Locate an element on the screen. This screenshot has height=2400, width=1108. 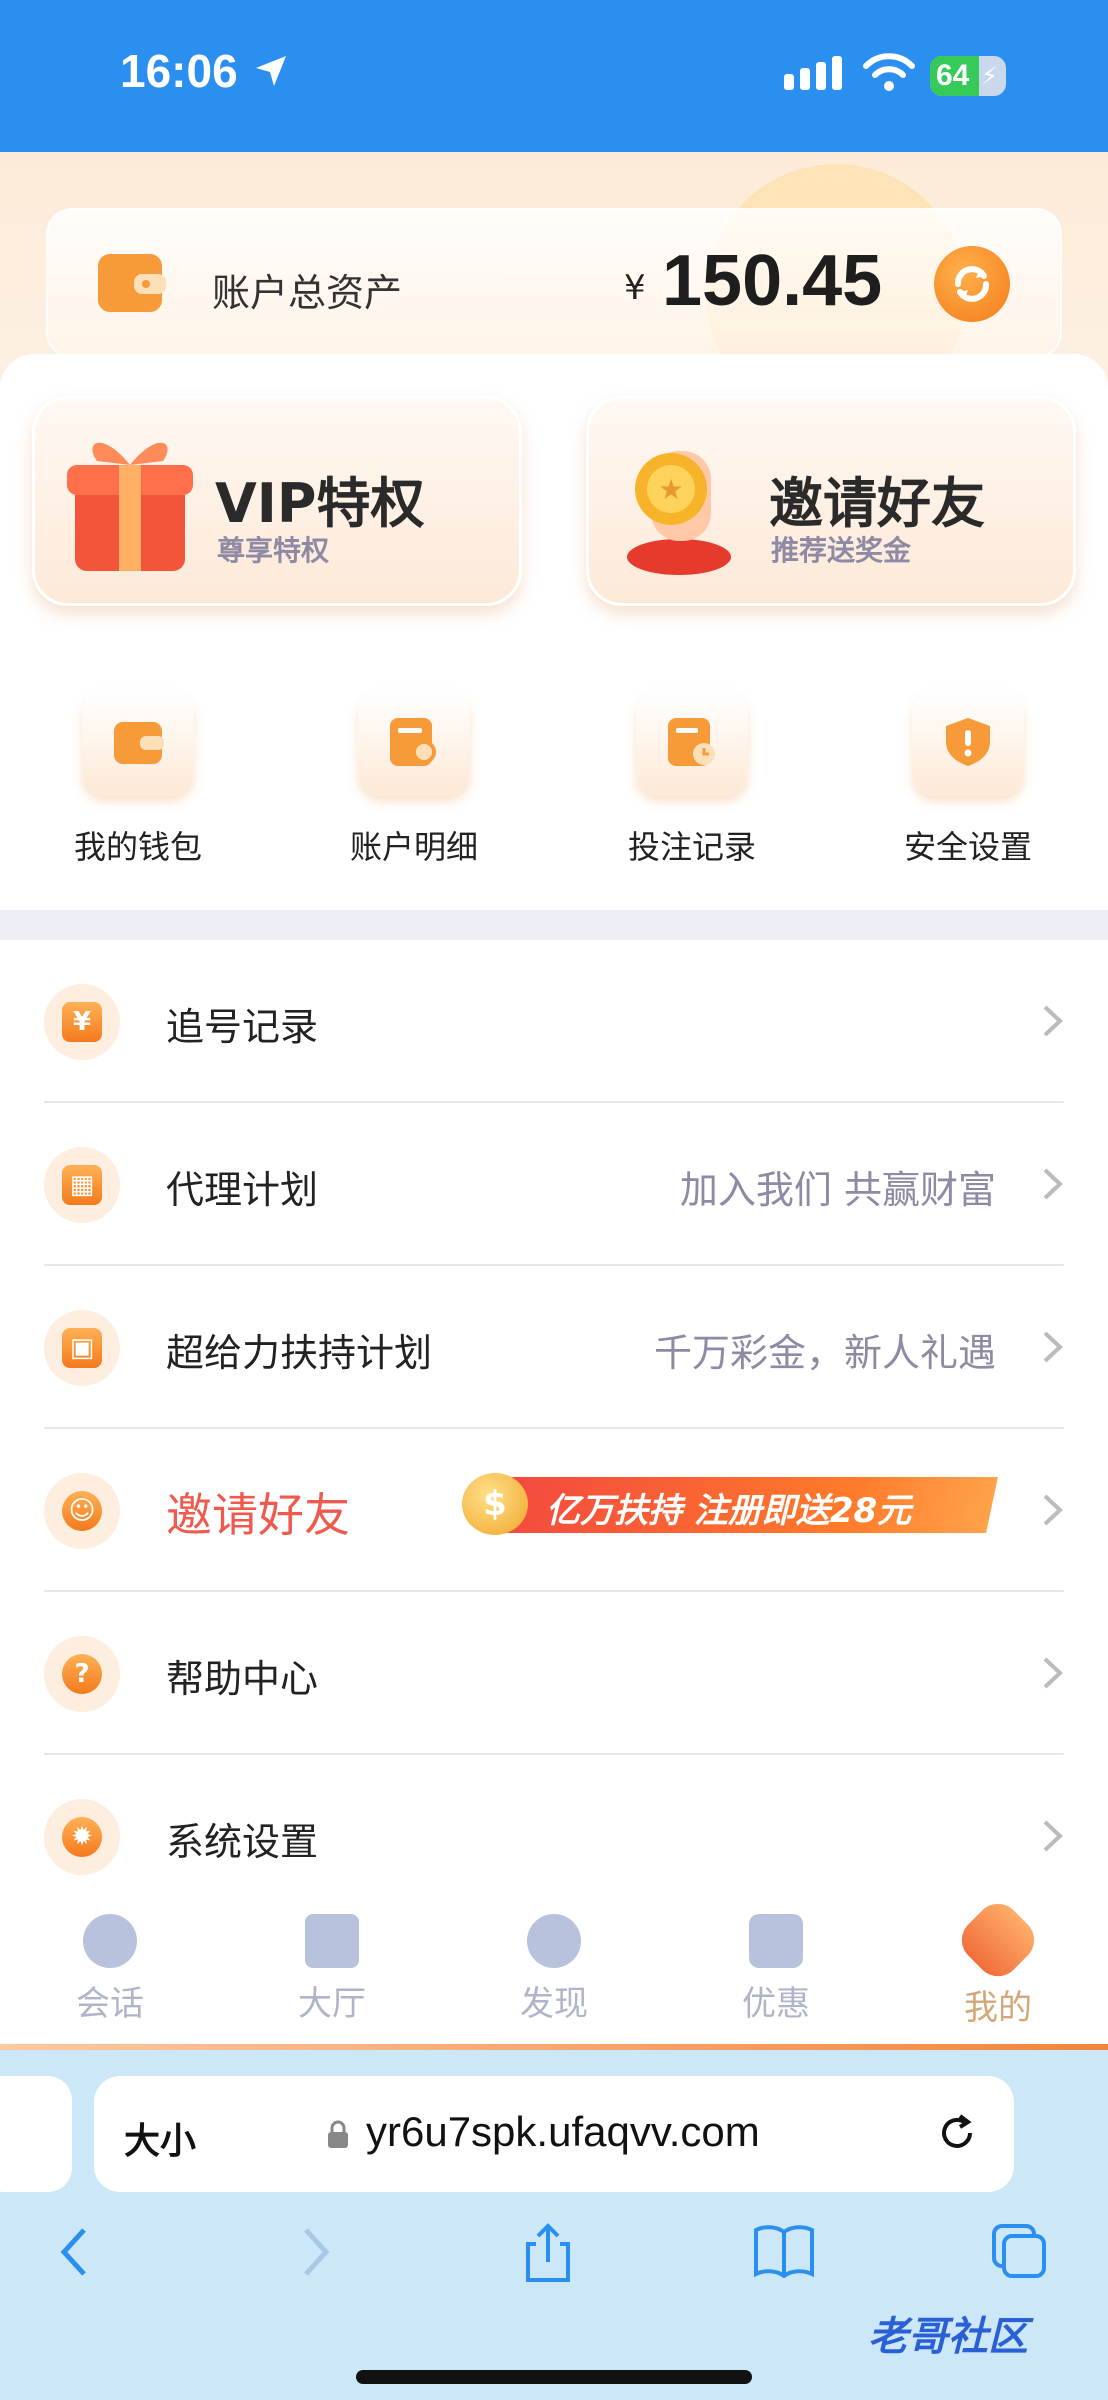
account-details-button: 账户明细 is located at coordinates (414, 779).